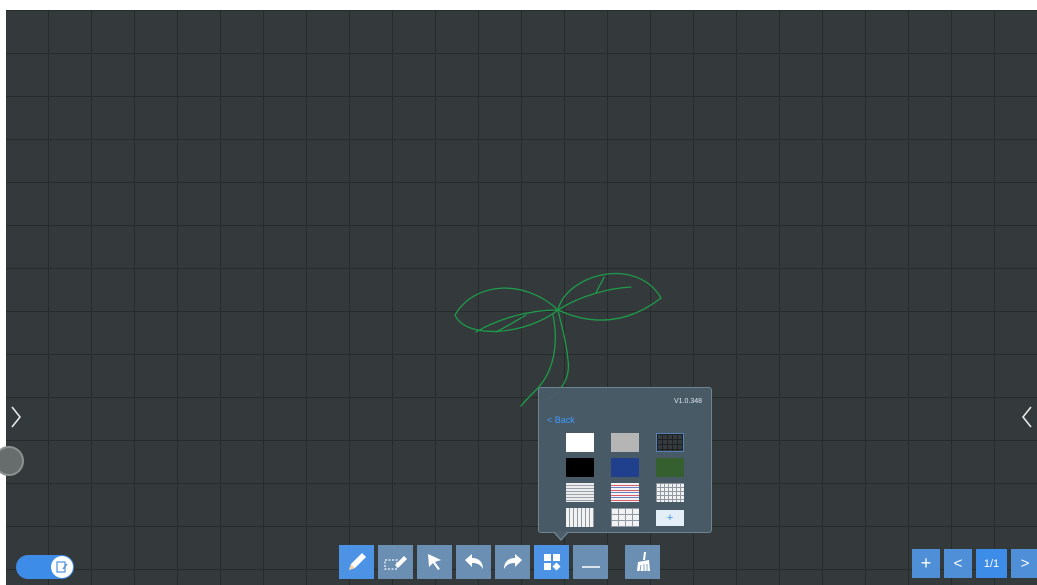 This screenshot has width=1037, height=585. Describe the element at coordinates (687, 401) in the screenshot. I see `version-label: V1.0.348` at that location.